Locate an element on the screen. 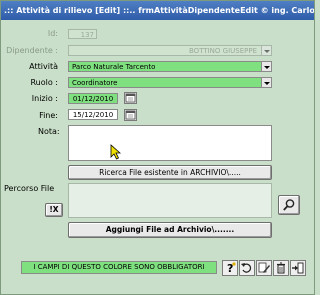 This screenshot has height=295, width=320. fine-field: 15/12/2010 is located at coordinates (93, 114).